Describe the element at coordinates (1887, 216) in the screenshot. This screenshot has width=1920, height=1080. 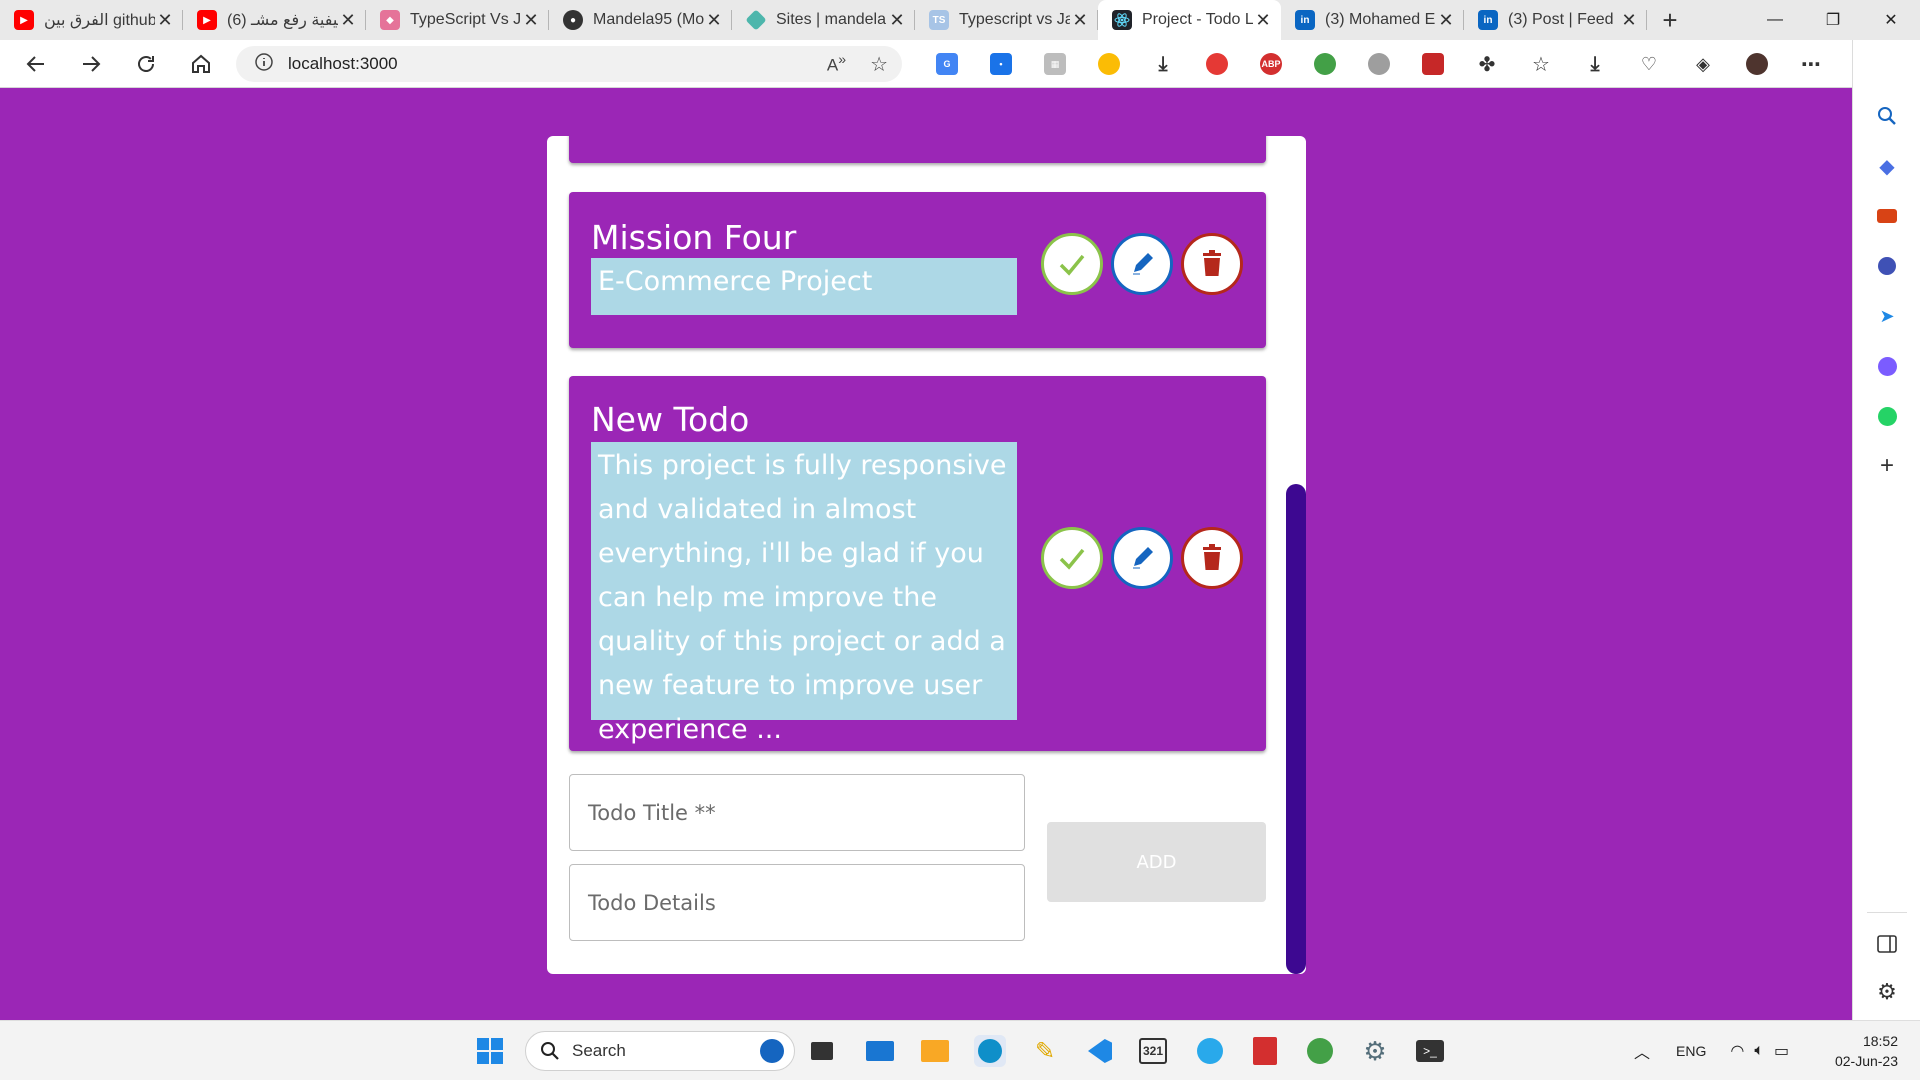
I see `tools-icon` at that location.